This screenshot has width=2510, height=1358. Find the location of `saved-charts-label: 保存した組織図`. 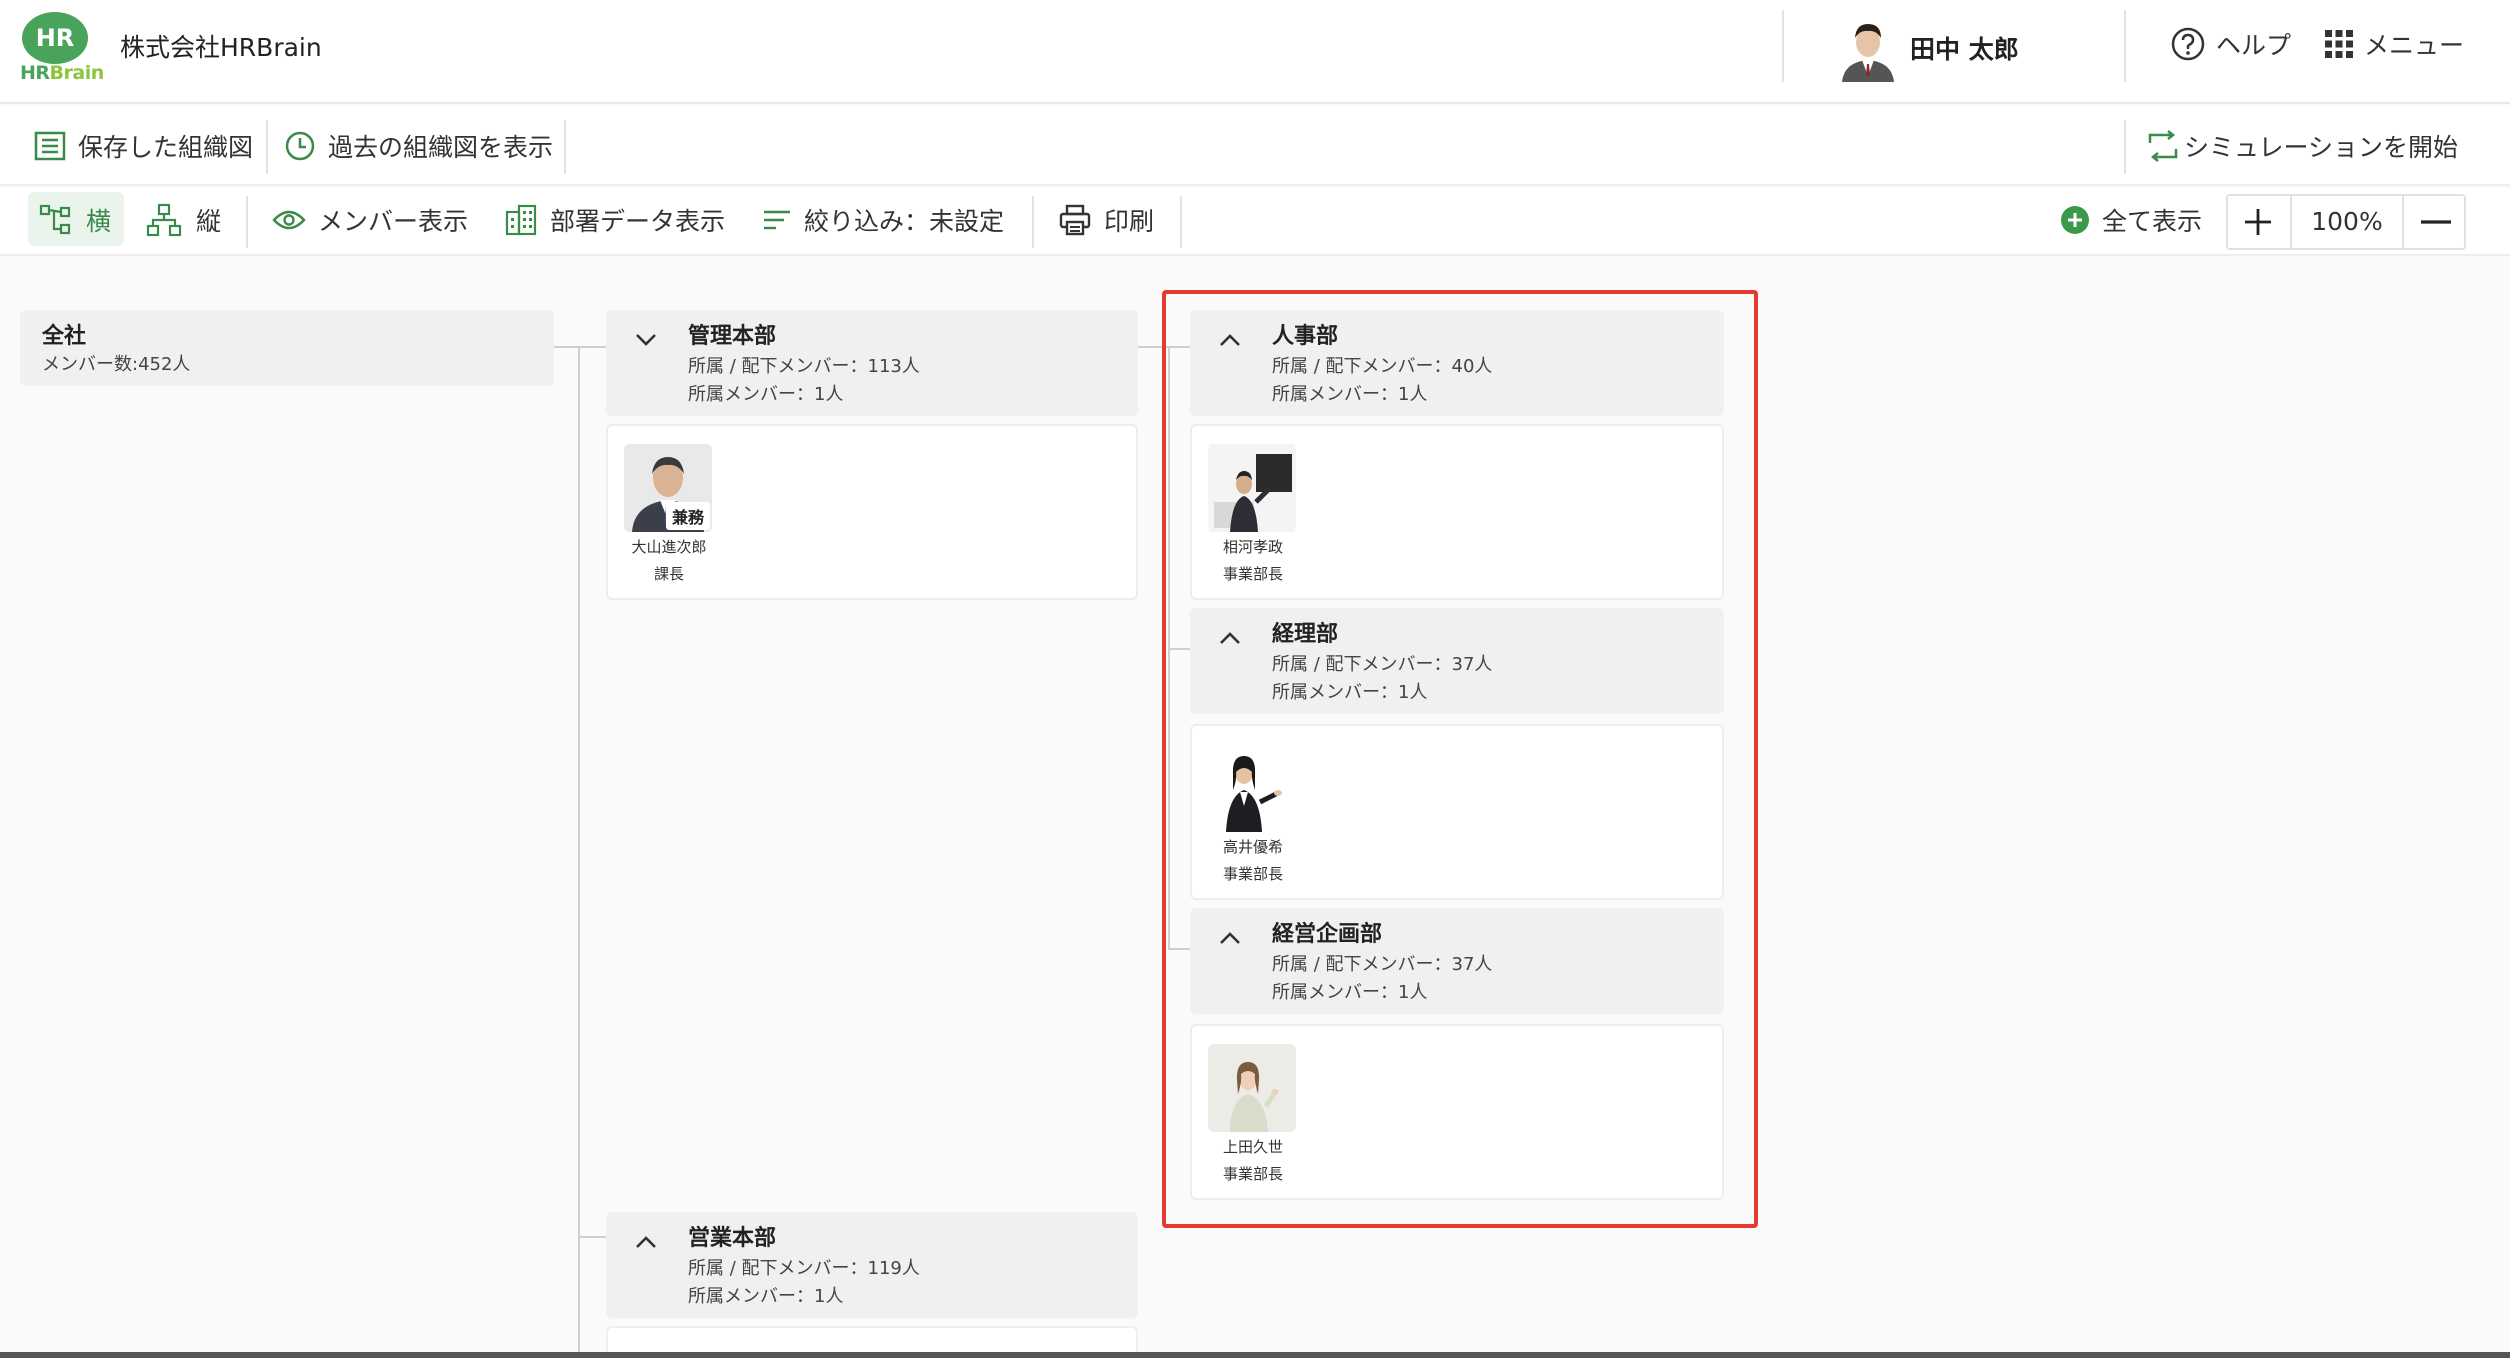

saved-charts-label: 保存した組織図 is located at coordinates (166, 147).